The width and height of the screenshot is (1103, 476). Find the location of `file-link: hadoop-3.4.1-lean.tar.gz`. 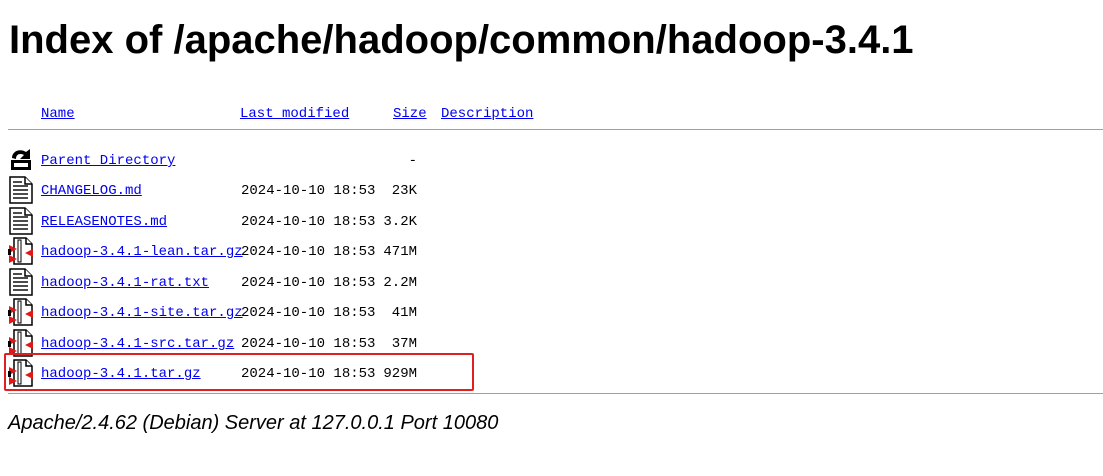

file-link: hadoop-3.4.1-lean.tar.gz is located at coordinates (142, 252).